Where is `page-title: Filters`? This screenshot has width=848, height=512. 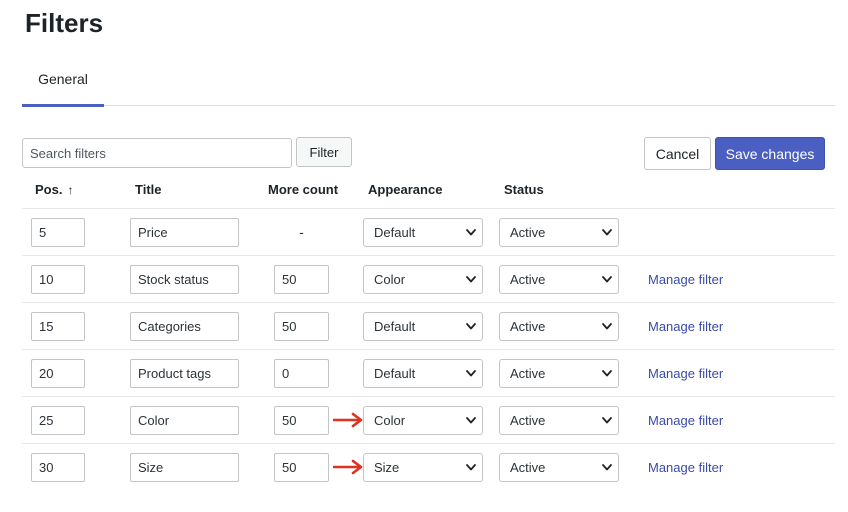 page-title: Filters is located at coordinates (64, 23).